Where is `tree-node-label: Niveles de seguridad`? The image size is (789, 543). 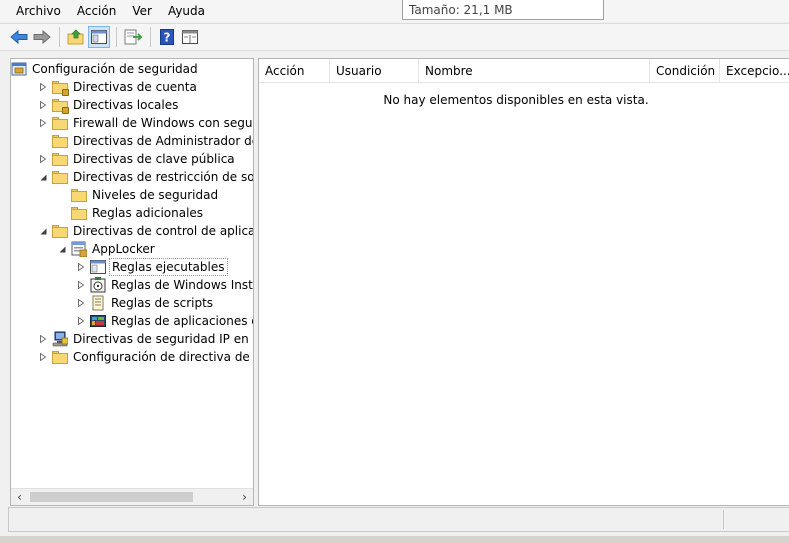 tree-node-label: Niveles de seguridad is located at coordinates (155, 195).